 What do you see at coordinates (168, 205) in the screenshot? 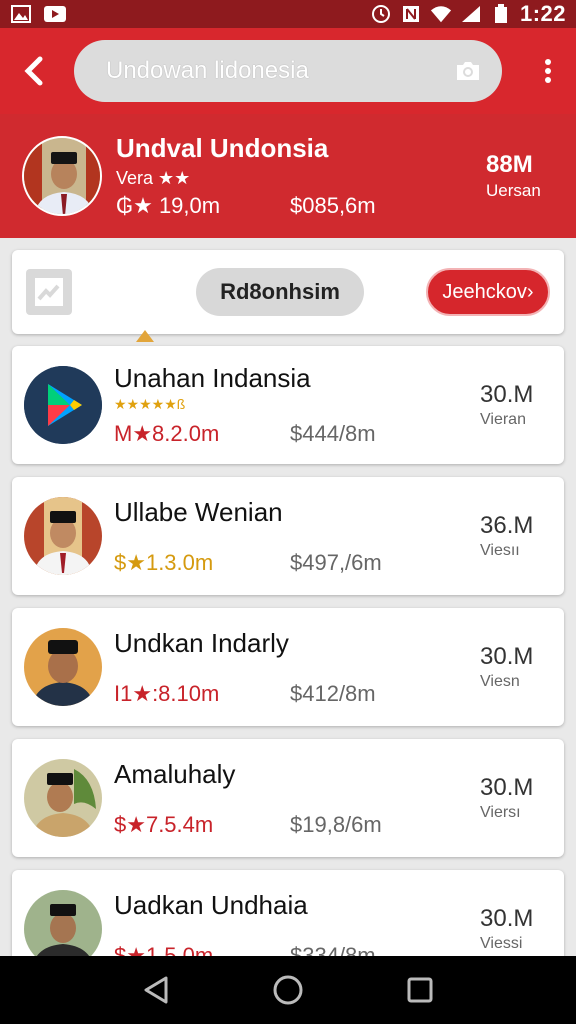
I see `profile-stat-left: ₲★ 19,0m` at bounding box center [168, 205].